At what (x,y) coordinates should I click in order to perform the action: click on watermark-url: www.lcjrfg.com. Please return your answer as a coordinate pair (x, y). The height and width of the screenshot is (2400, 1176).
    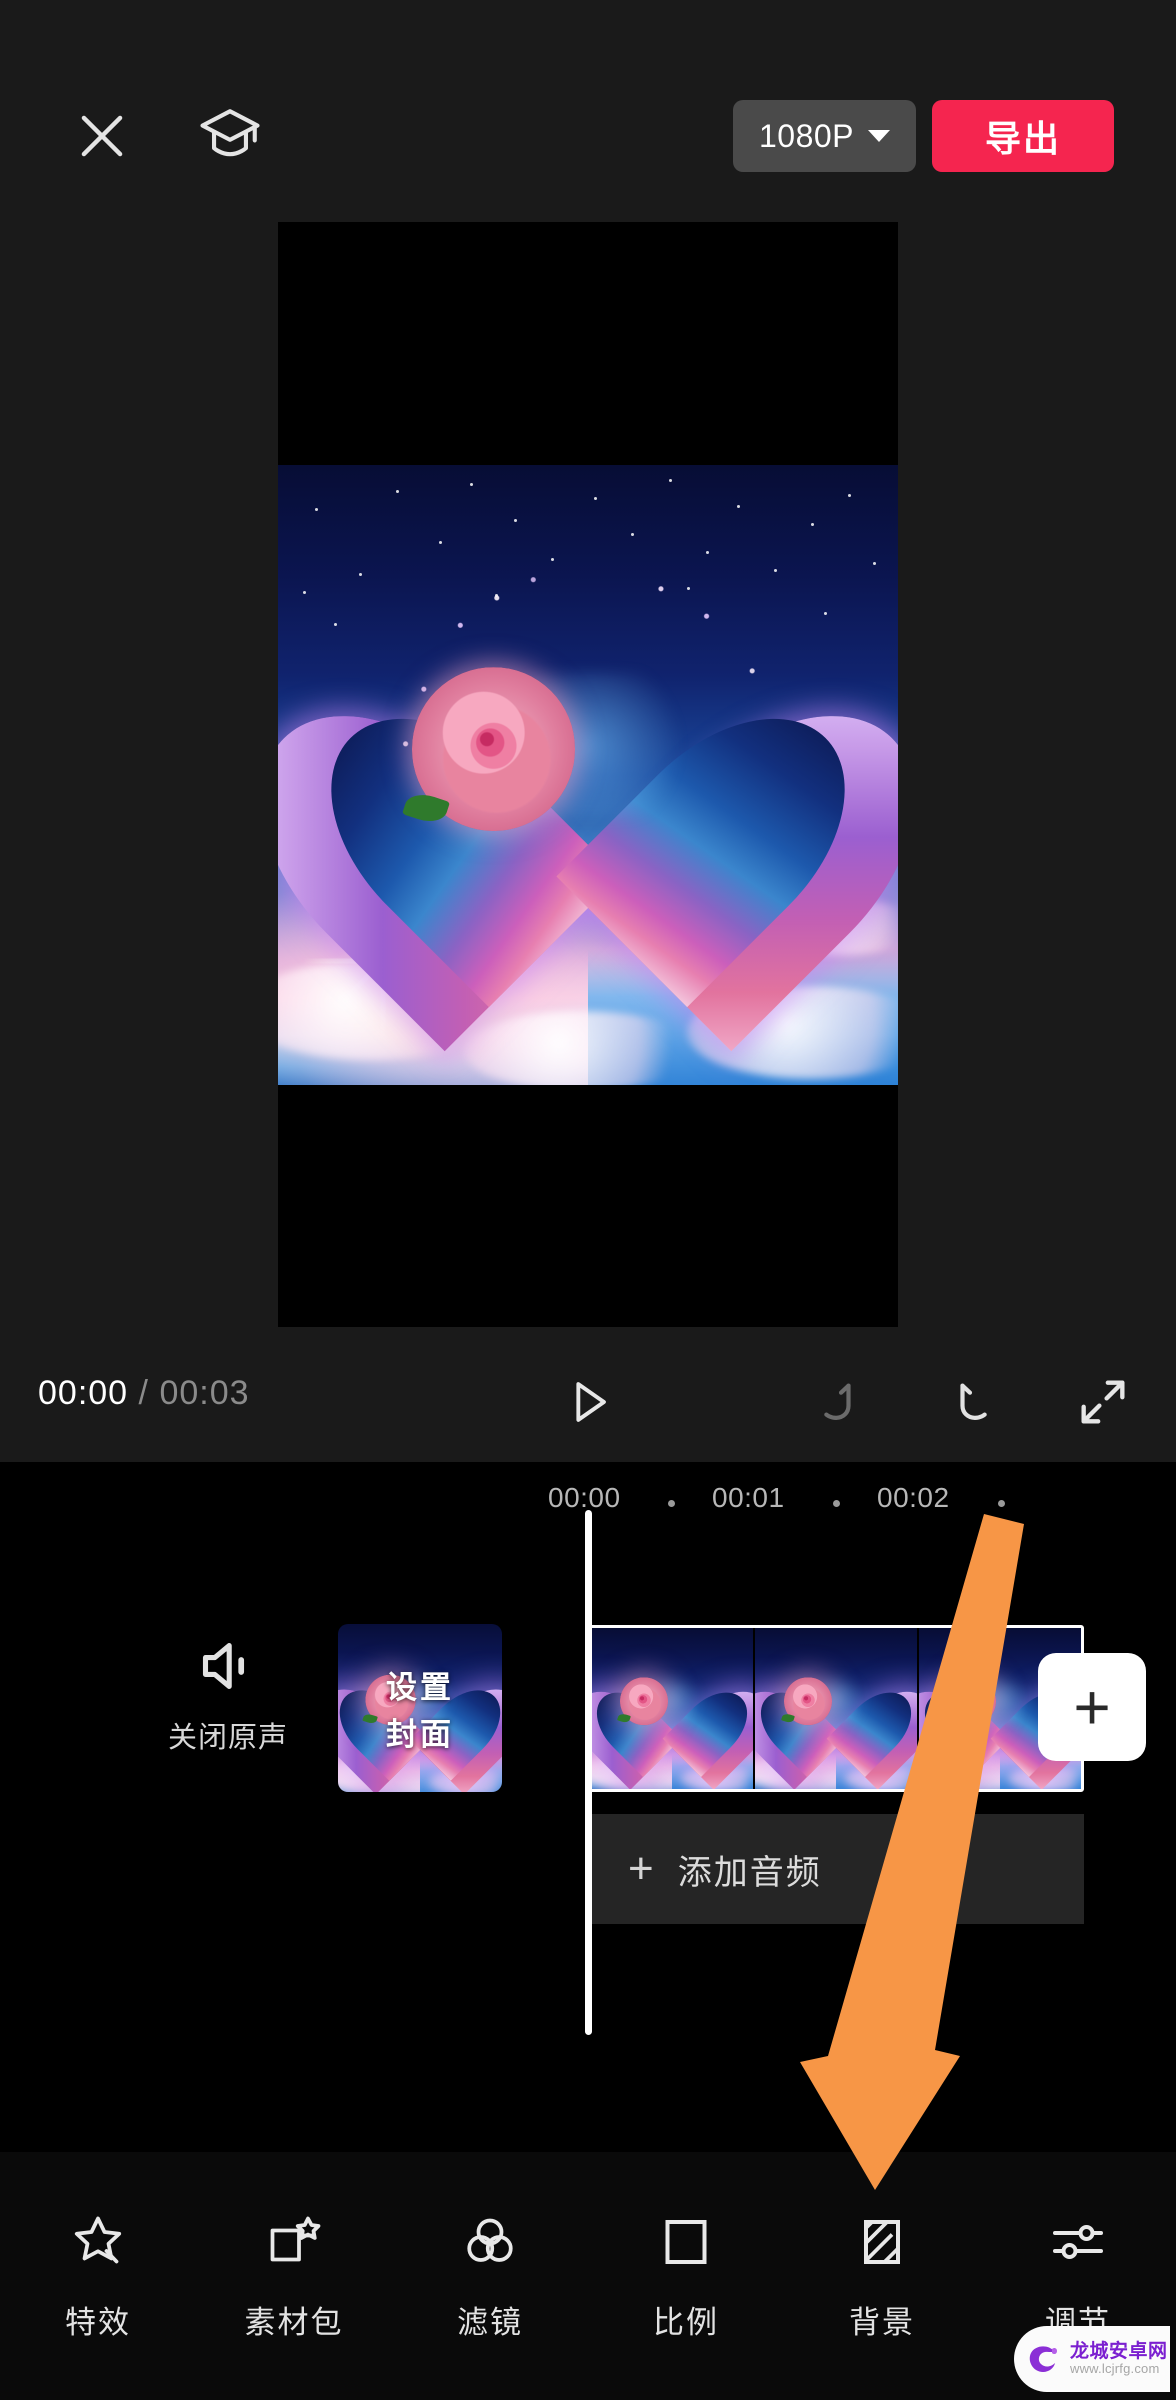
    Looking at the image, I should click on (1115, 2369).